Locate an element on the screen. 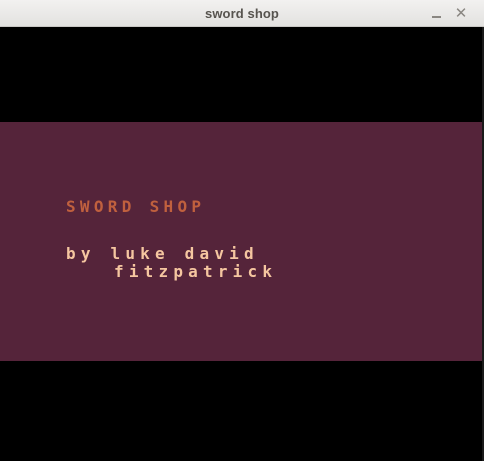  author-credit-line-1: by luke david is located at coordinates (162, 253).